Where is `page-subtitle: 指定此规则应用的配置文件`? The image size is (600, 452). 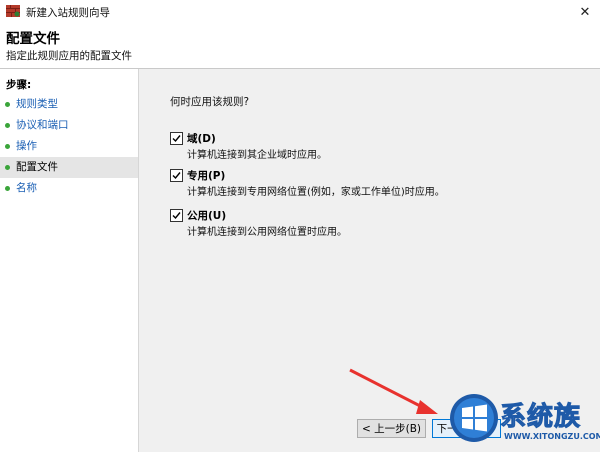 page-subtitle: 指定此规则应用的配置文件 is located at coordinates (69, 56).